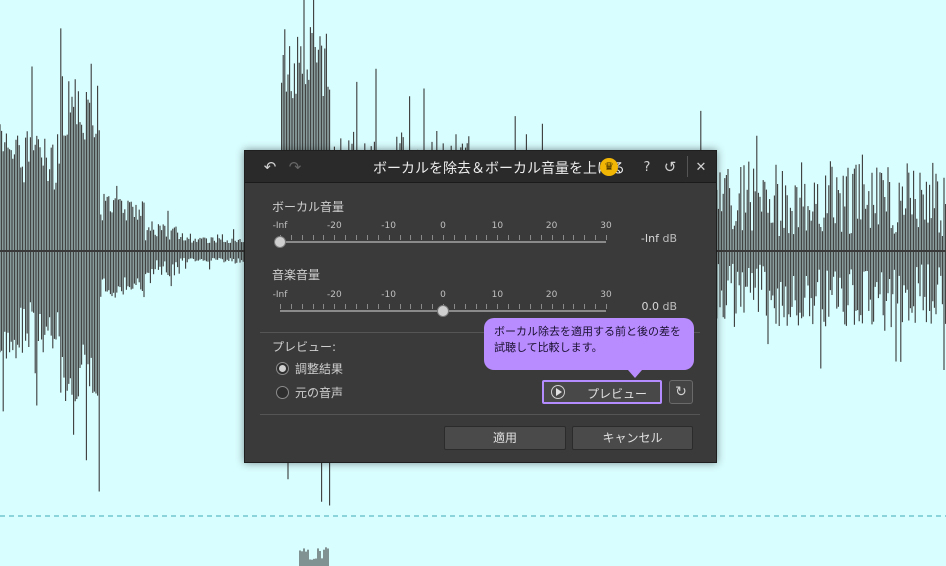 The image size is (946, 566). I want to click on music-volume-readout: 0.0 dB, so click(647, 306).